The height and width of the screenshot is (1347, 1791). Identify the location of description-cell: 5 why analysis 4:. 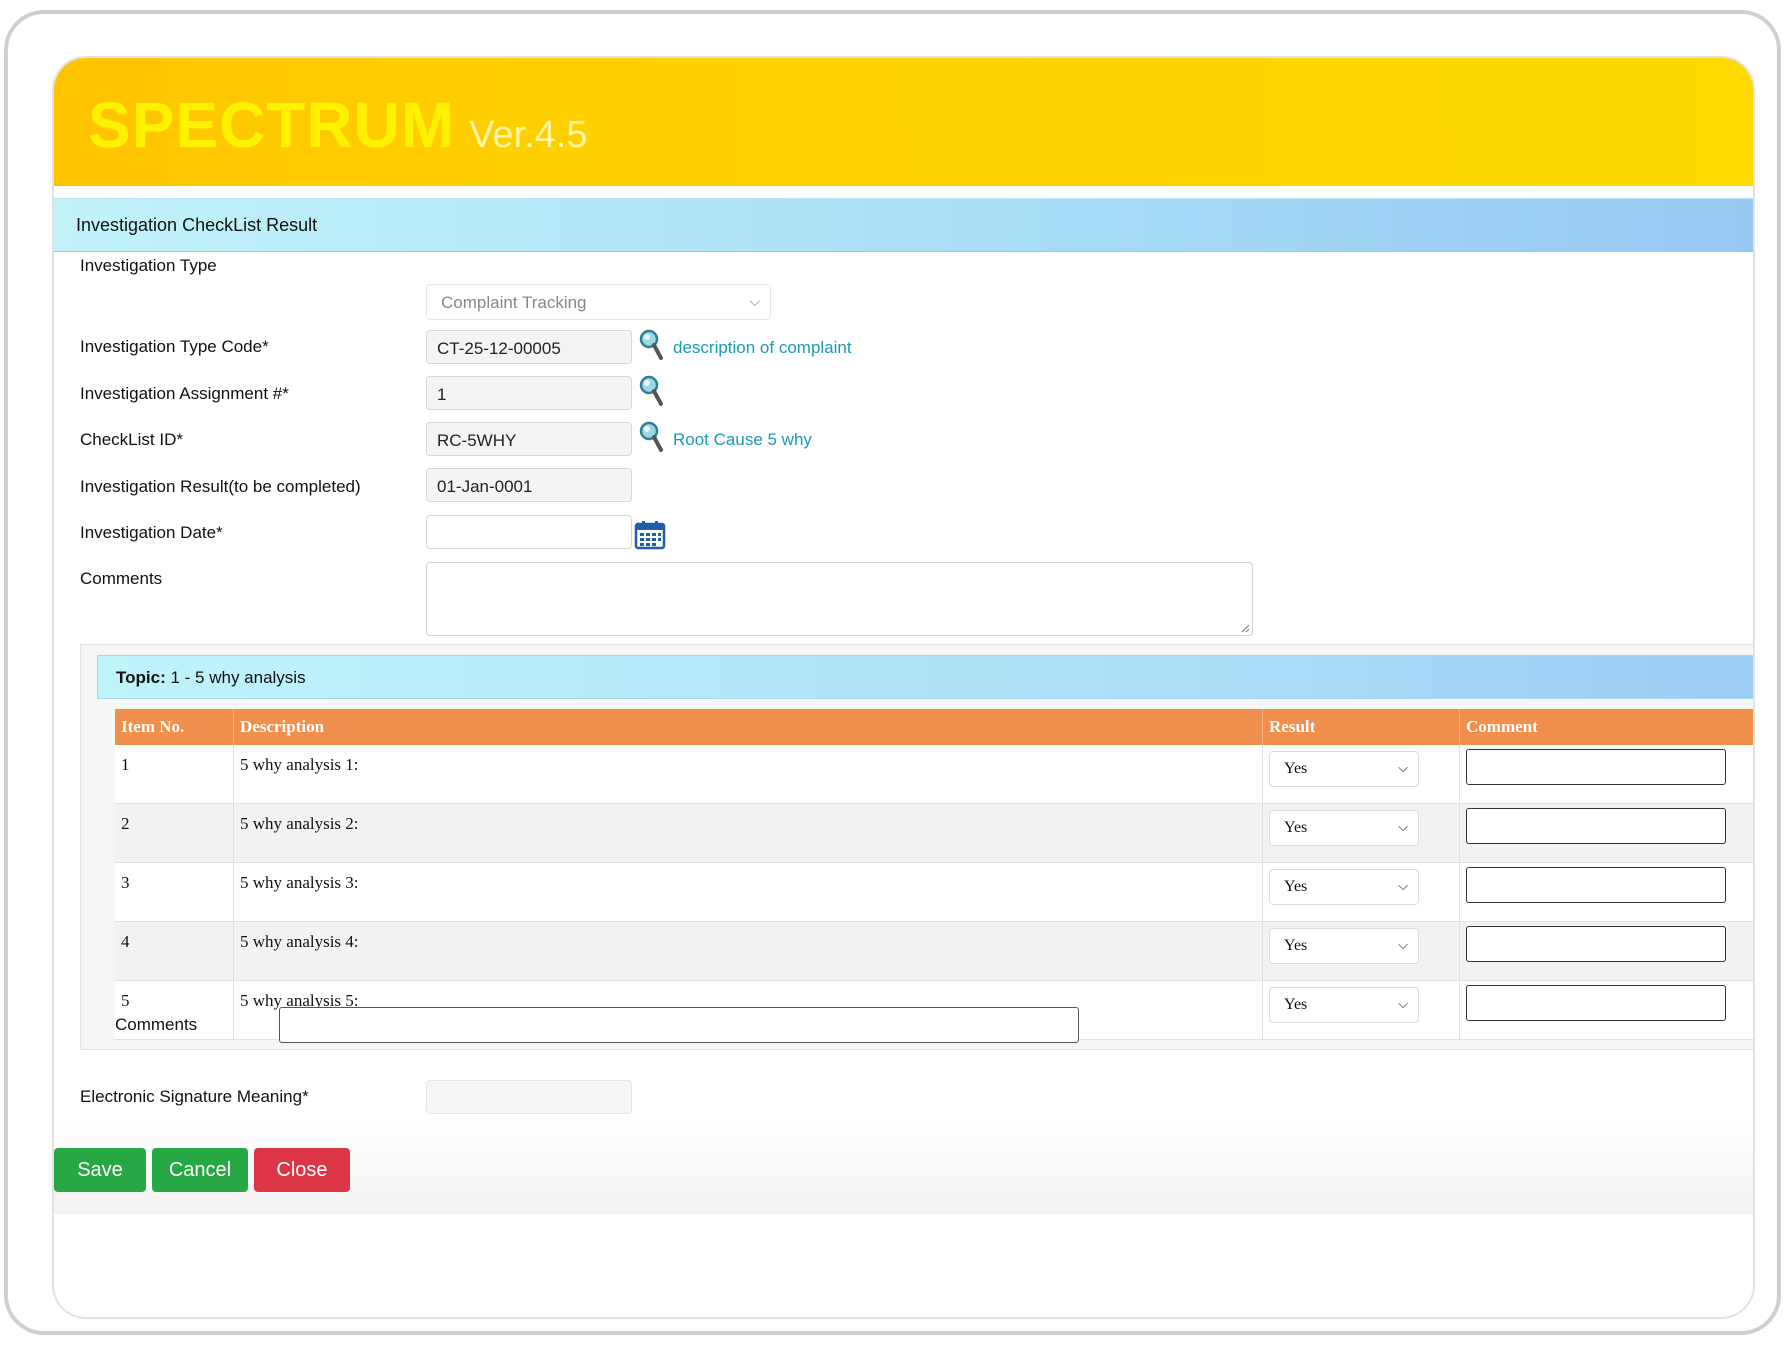
(748, 951).